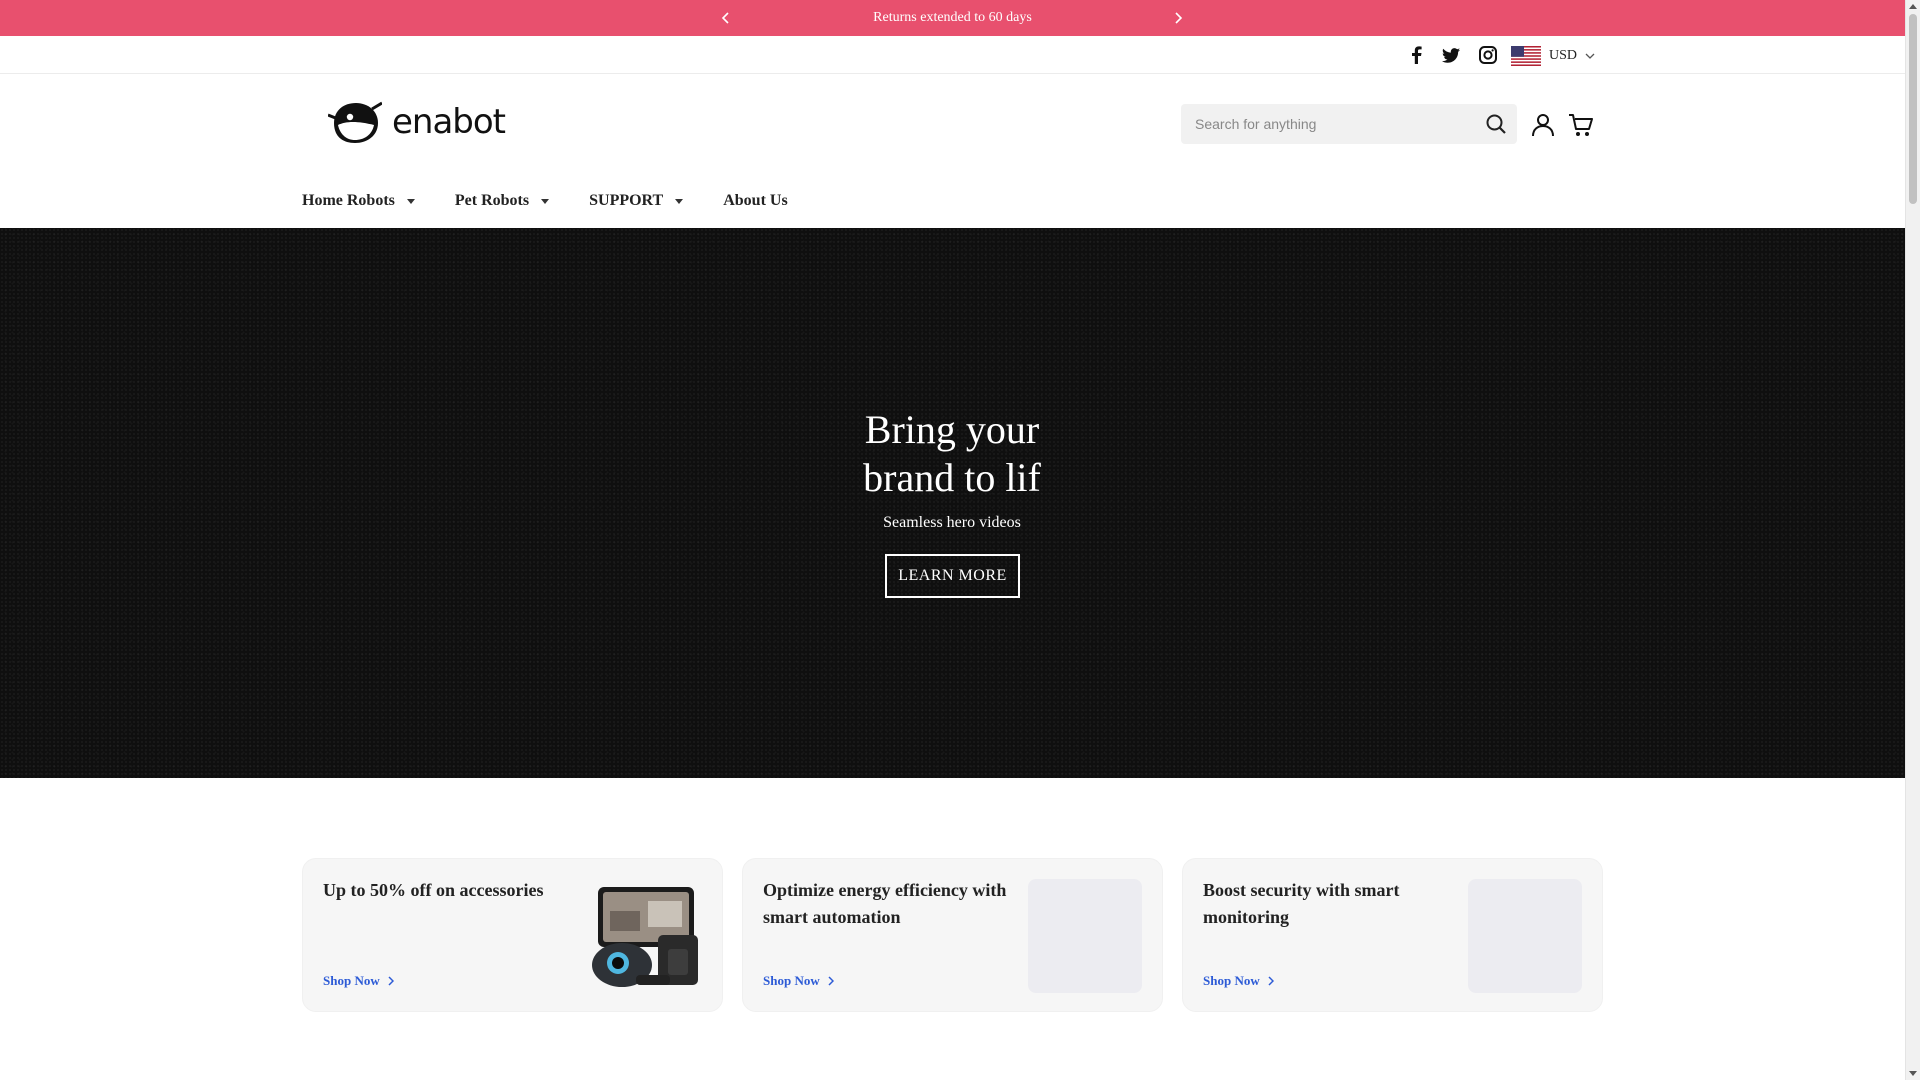  I want to click on promo-heading: Boost security with smart monitoring, so click(1301, 903).